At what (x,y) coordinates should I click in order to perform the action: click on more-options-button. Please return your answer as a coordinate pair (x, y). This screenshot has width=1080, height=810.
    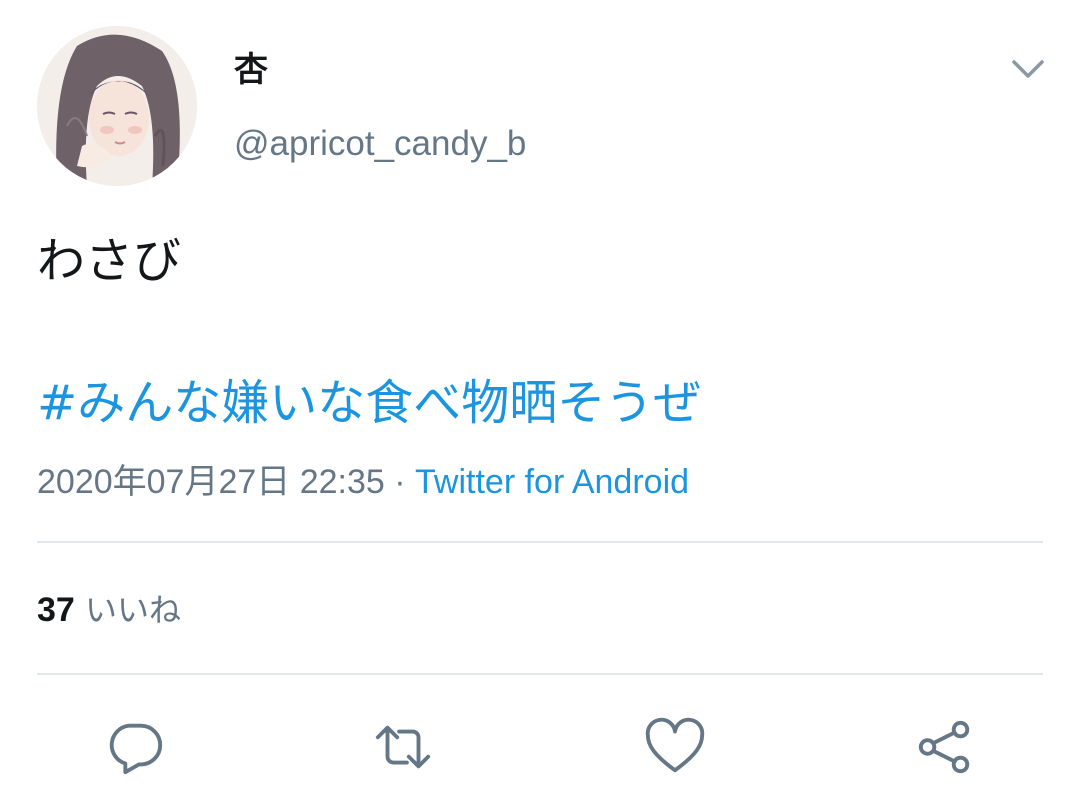
    Looking at the image, I should click on (1028, 69).